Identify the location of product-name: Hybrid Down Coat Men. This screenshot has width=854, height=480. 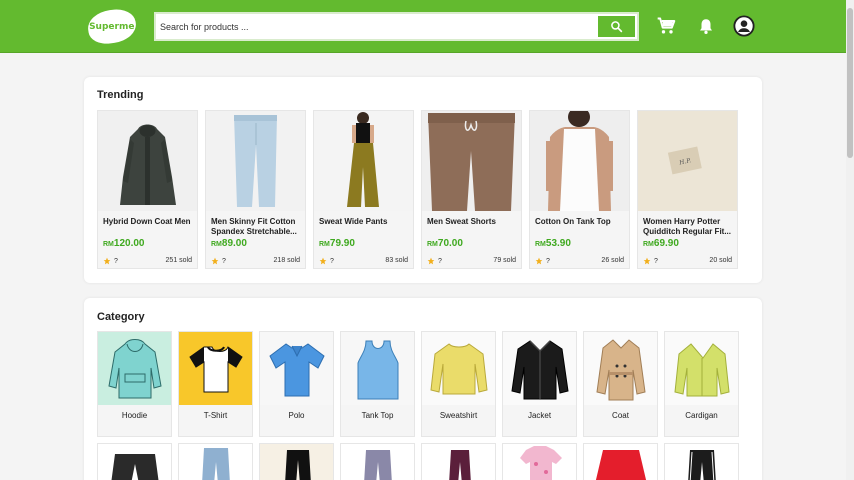
(147, 221).